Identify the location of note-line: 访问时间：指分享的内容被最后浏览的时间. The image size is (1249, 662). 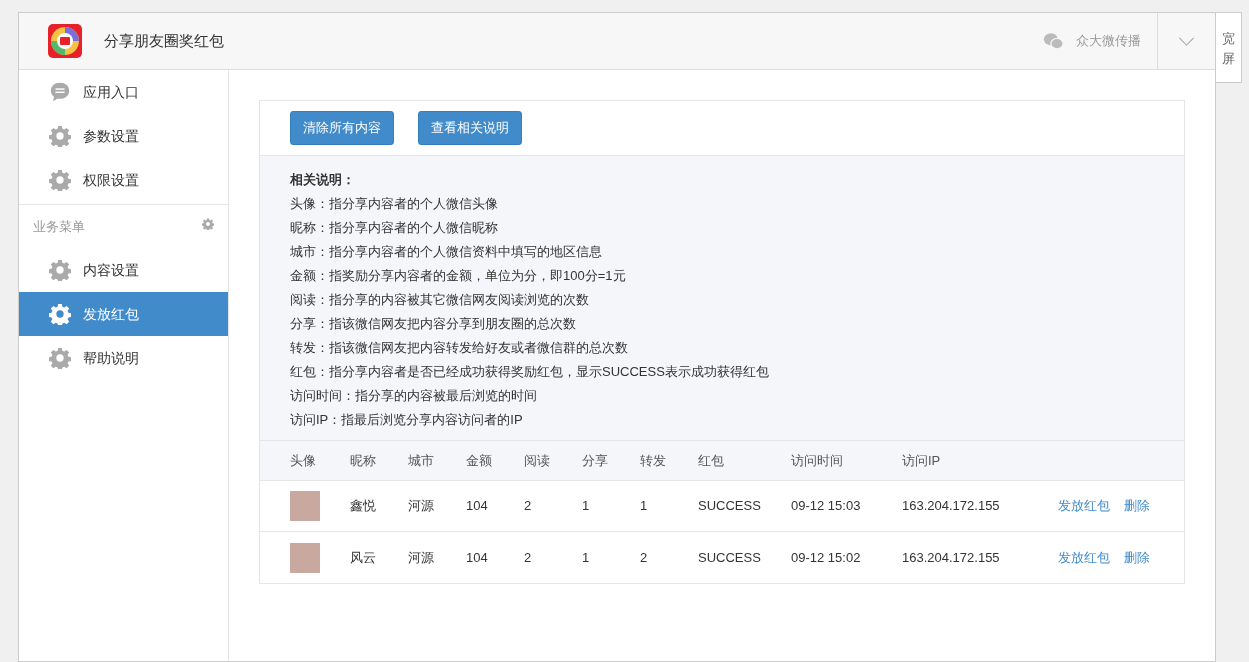
(414, 396).